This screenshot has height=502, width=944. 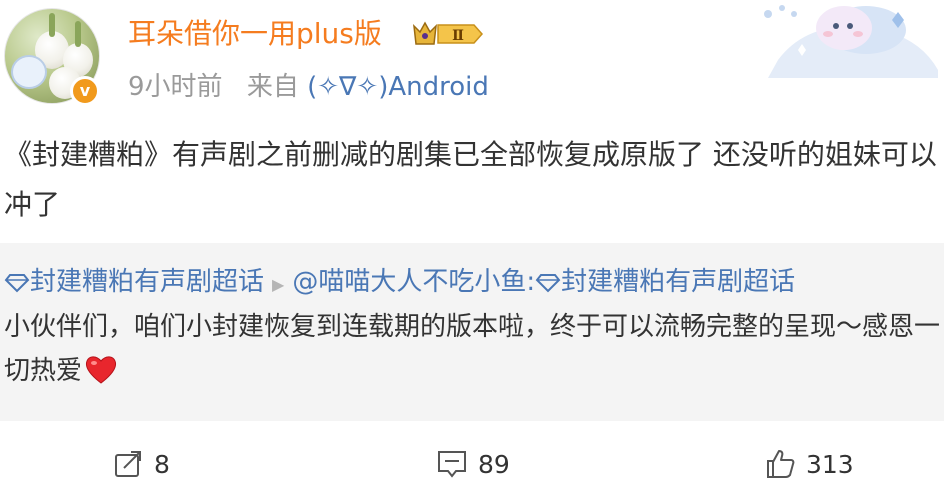 I want to click on action-bar: 8 89 313, so click(x=472, y=464).